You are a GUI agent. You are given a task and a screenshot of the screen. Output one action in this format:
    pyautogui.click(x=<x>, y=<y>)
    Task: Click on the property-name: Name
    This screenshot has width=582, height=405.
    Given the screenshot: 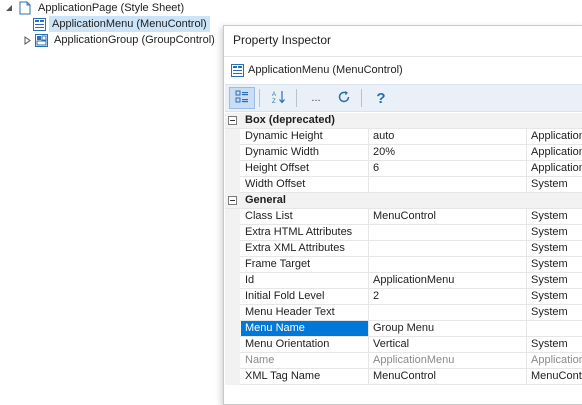 What is the action you would take?
    pyautogui.click(x=260, y=360)
    